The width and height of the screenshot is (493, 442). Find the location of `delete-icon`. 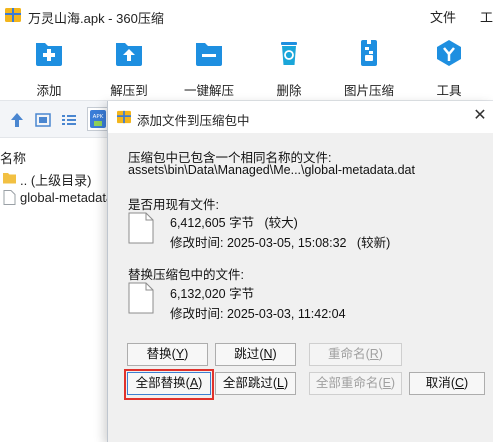

delete-icon is located at coordinates (289, 53).